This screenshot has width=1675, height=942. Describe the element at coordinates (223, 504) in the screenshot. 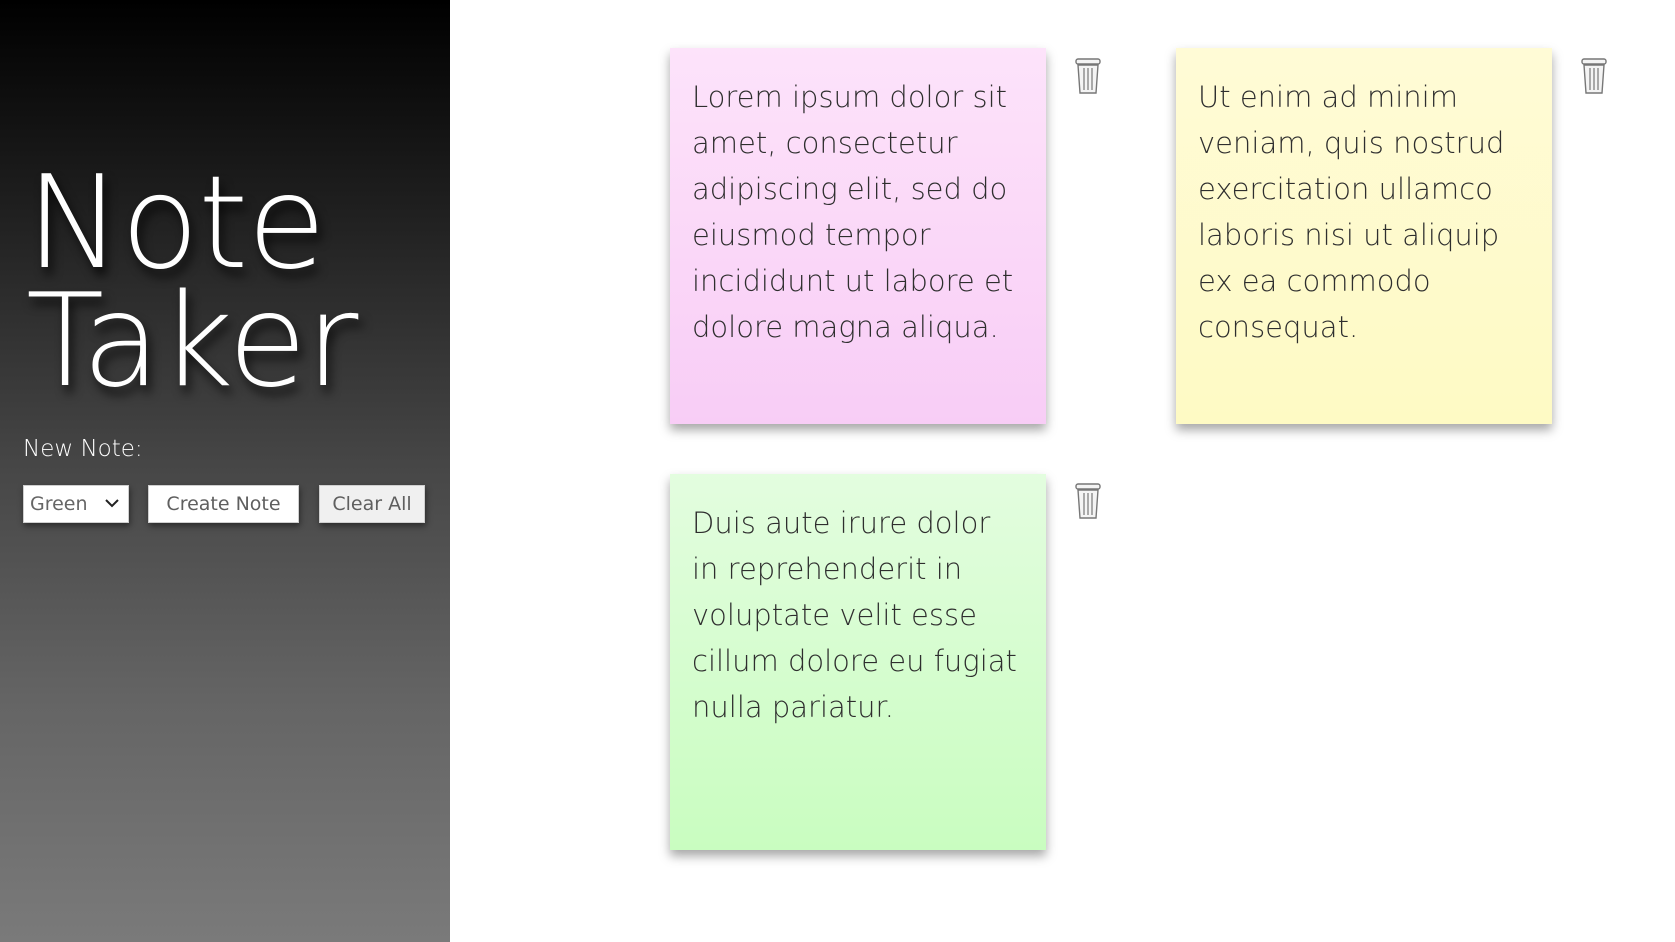

I see `create-note-button: Create Note` at that location.